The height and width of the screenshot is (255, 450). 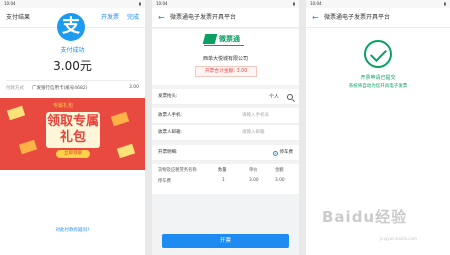 What do you see at coordinates (15, 88) in the screenshot?
I see `method-label: 付款方式` at bounding box center [15, 88].